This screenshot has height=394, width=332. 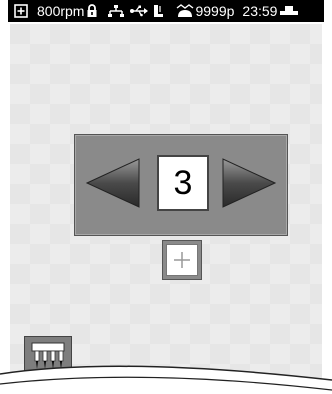 What do you see at coordinates (185, 11) in the screenshot?
I see `embroidery-icon` at bounding box center [185, 11].